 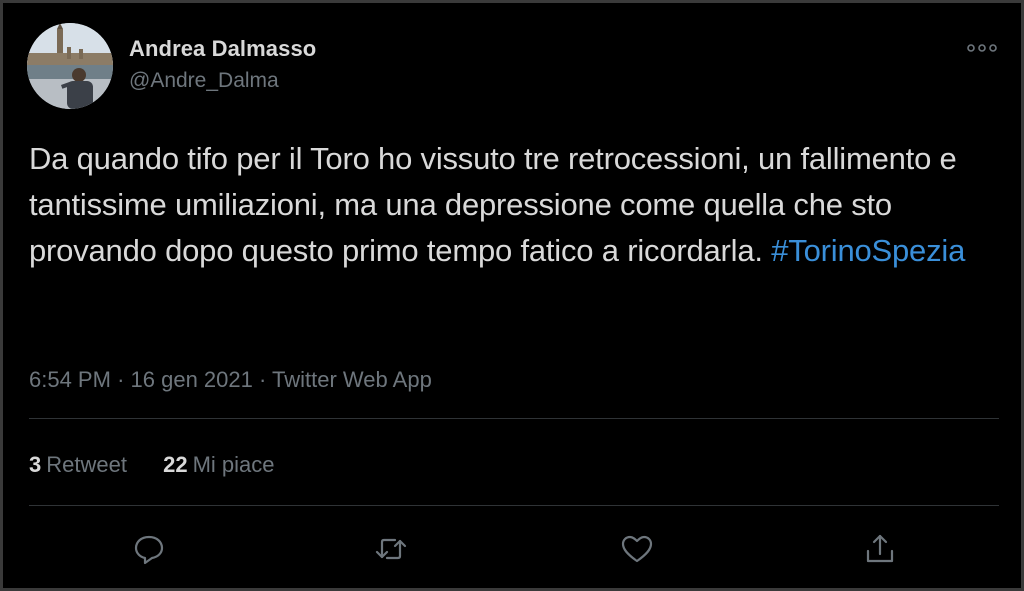 What do you see at coordinates (149, 549) in the screenshot?
I see `reply-icon` at bounding box center [149, 549].